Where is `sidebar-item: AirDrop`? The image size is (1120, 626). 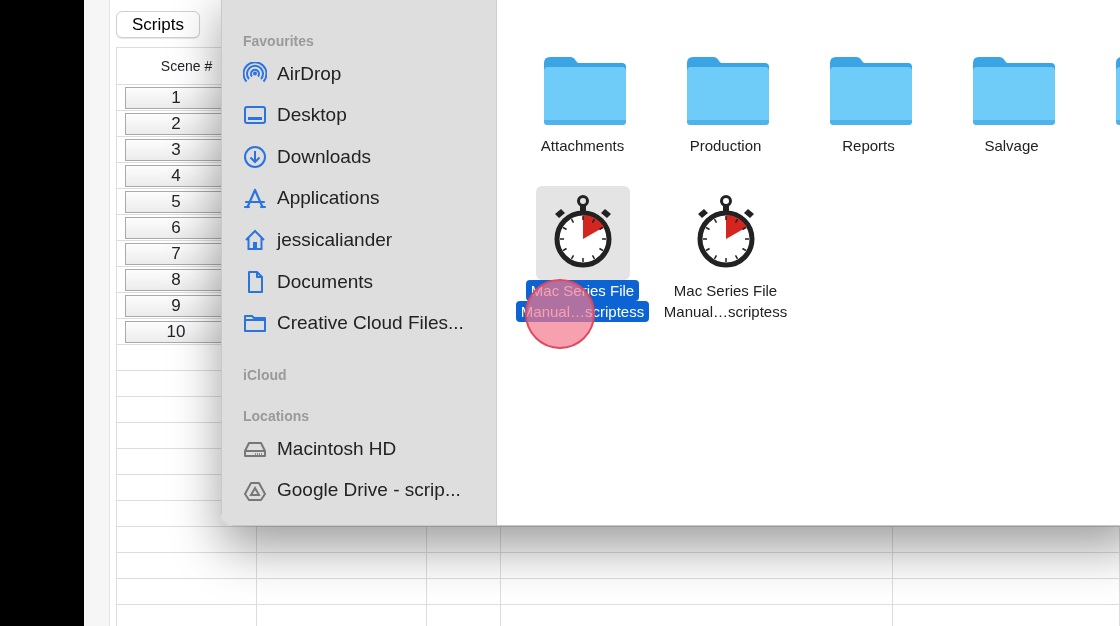 sidebar-item: AirDrop is located at coordinates (369, 74).